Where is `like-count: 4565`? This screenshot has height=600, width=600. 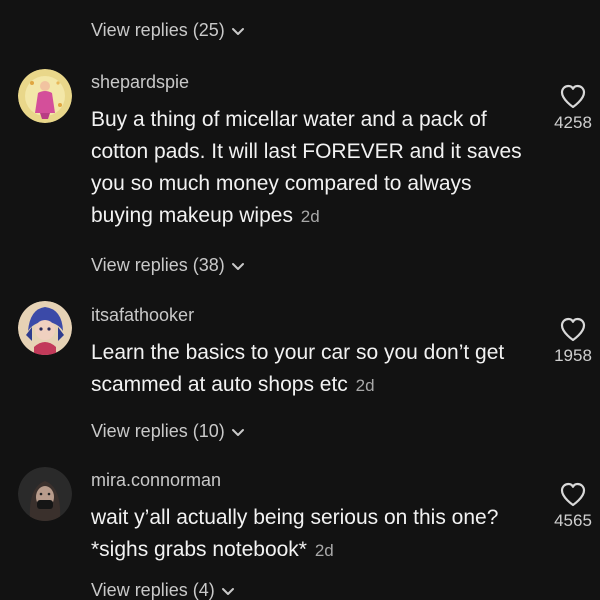 like-count: 4565 is located at coordinates (573, 520).